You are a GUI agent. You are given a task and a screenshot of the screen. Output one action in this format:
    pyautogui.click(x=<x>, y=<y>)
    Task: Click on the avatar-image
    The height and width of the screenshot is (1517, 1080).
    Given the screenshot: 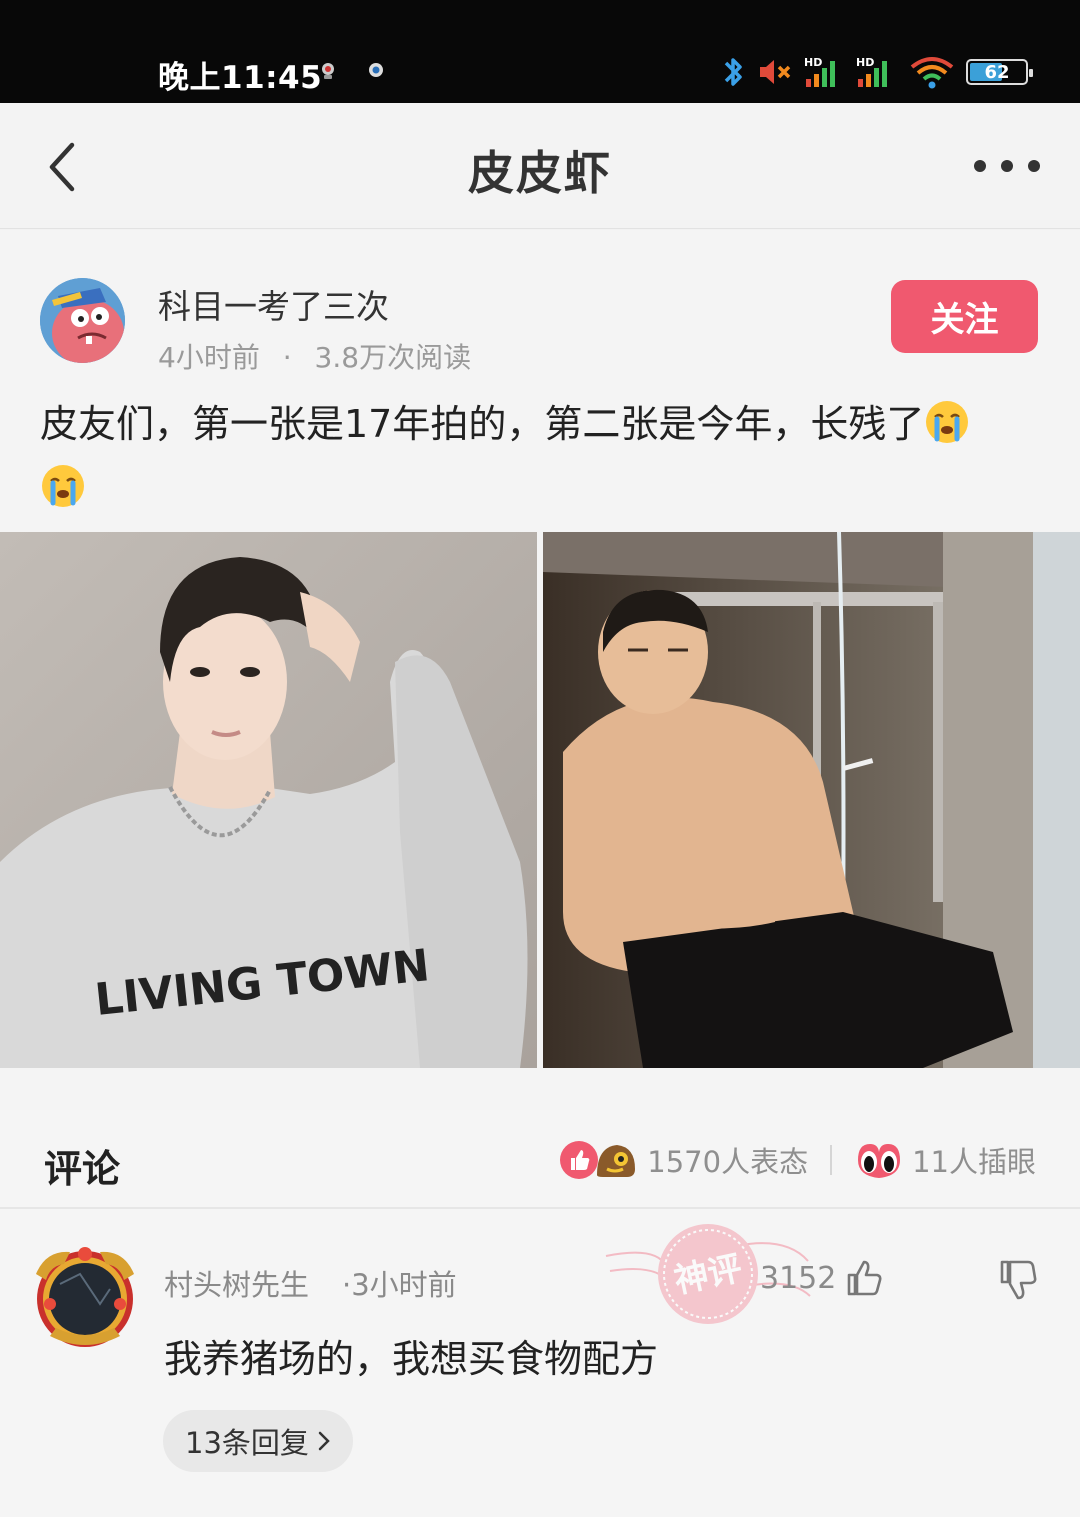 What is the action you would take?
    pyautogui.click(x=82, y=320)
    